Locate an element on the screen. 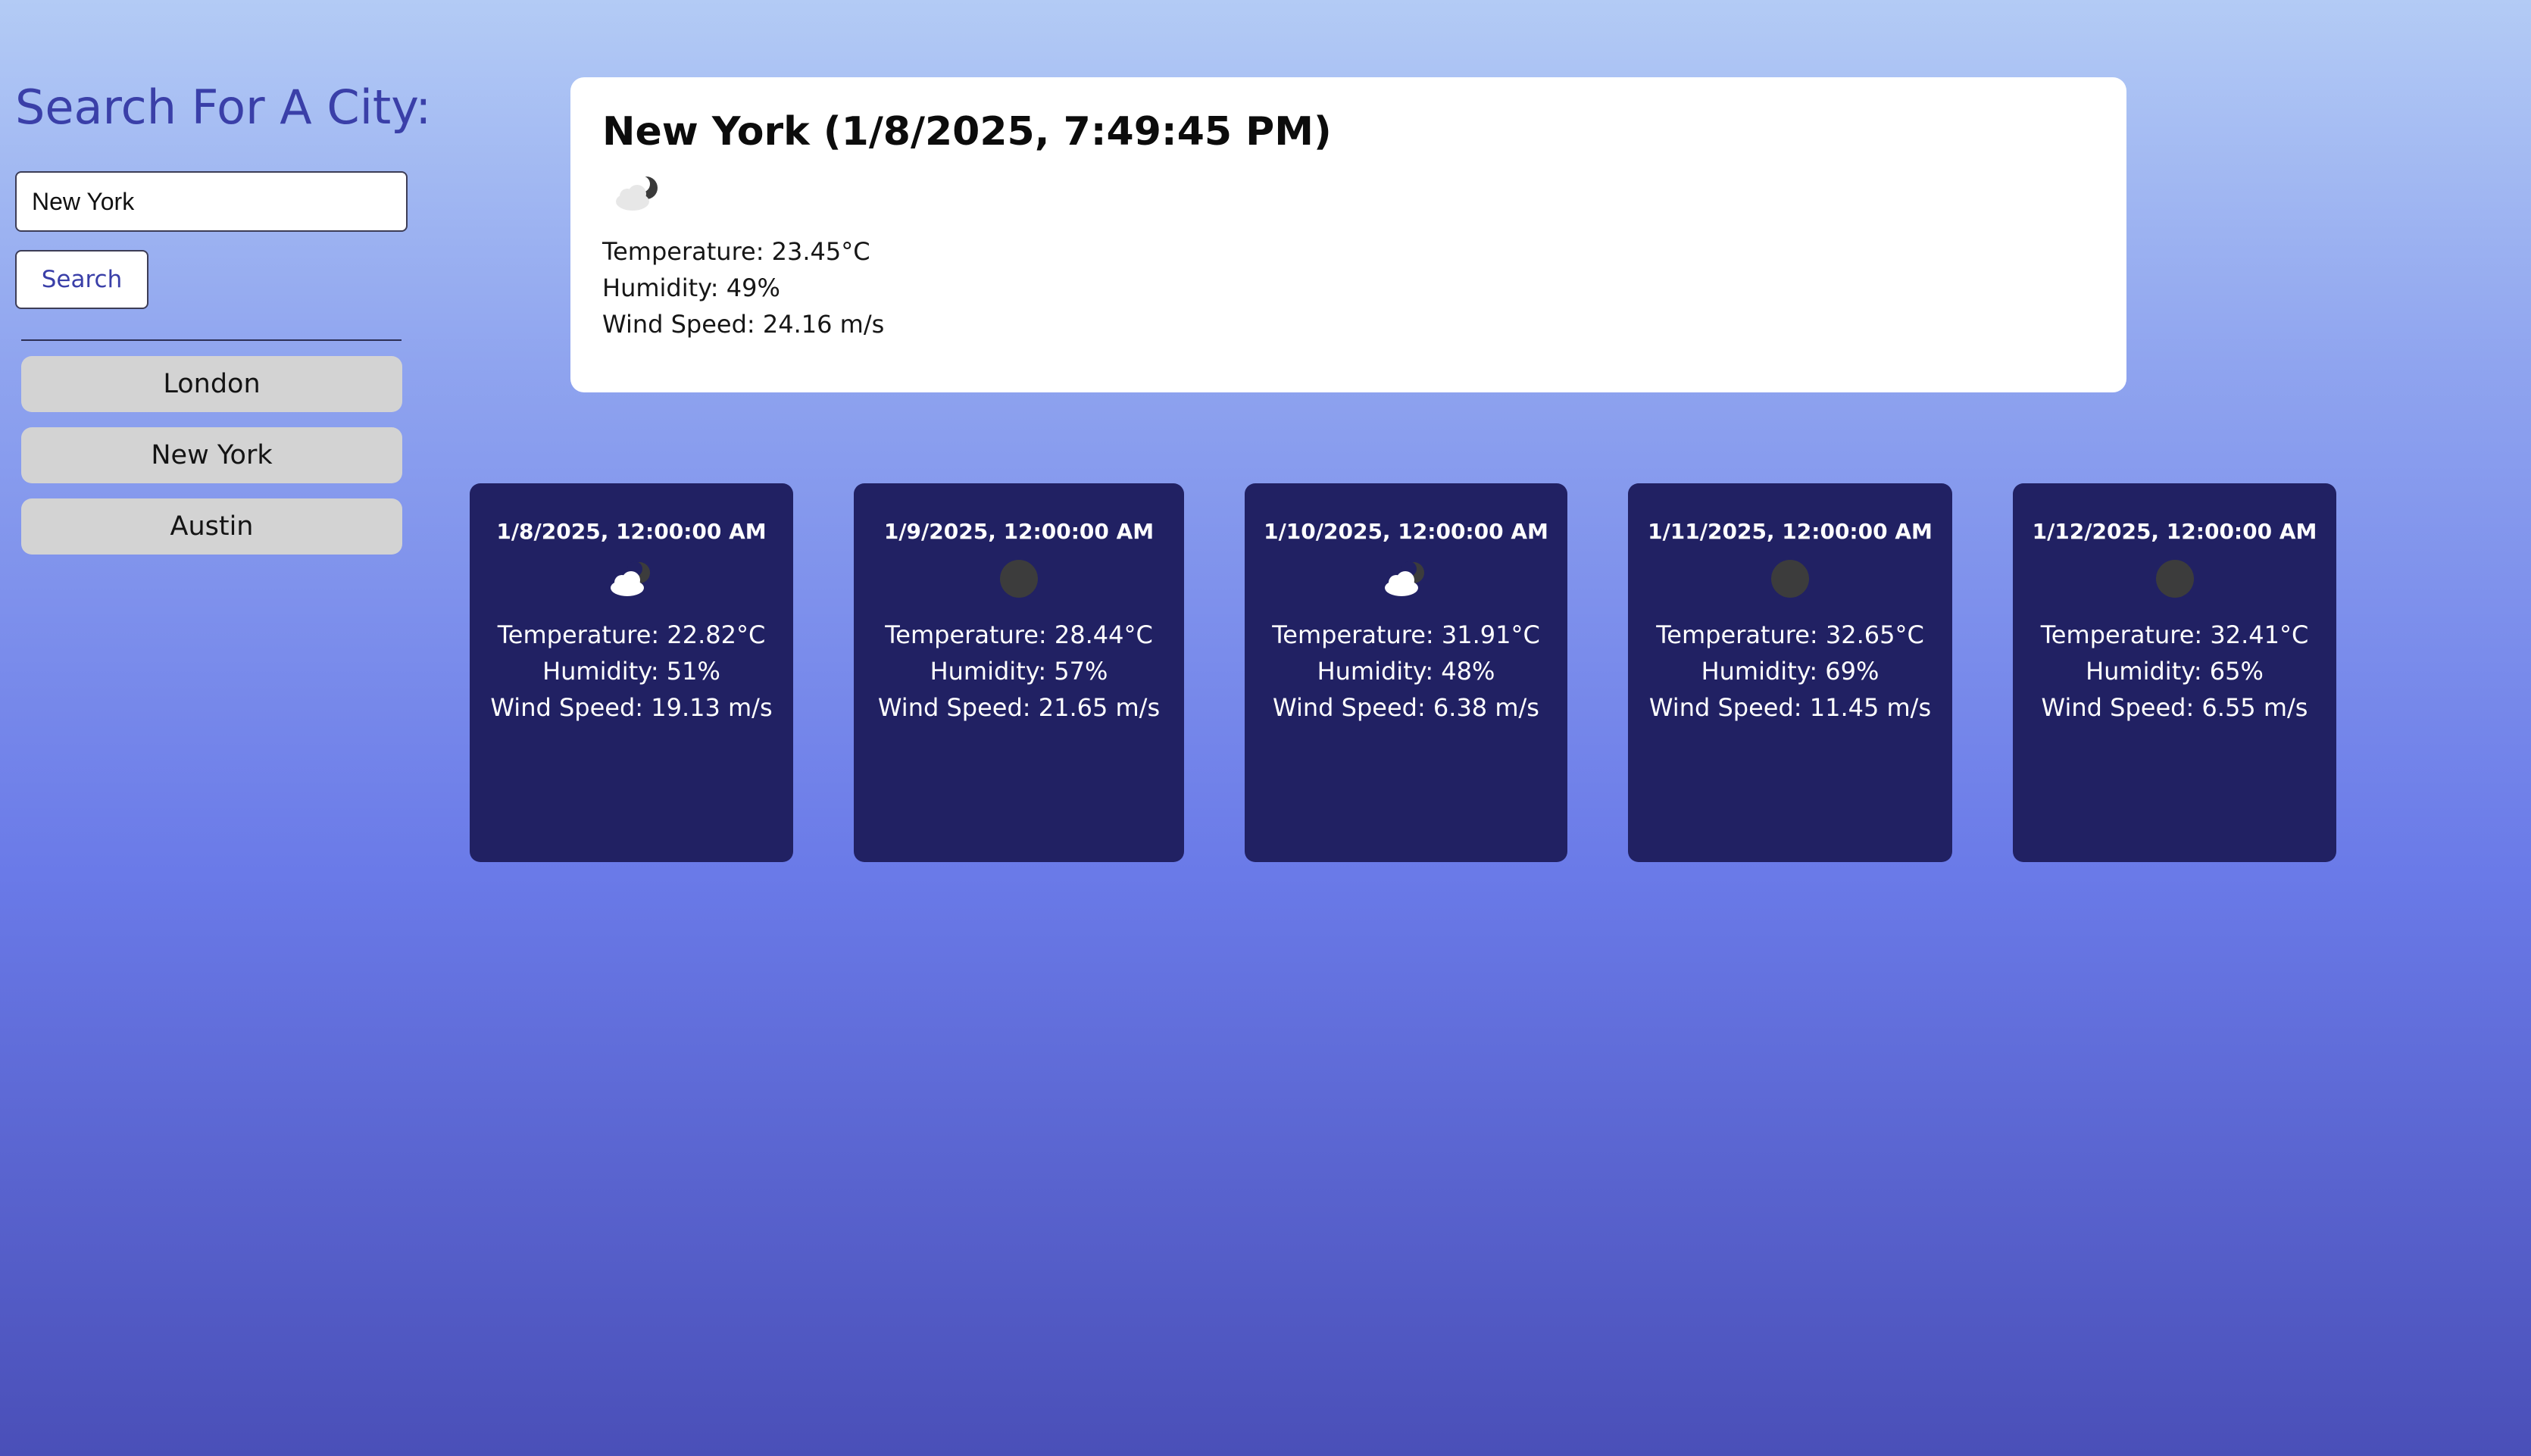 Image resolution: width=2531 pixels, height=1456 pixels. forecast-humidity: Humidity: 69% is located at coordinates (1791, 671).